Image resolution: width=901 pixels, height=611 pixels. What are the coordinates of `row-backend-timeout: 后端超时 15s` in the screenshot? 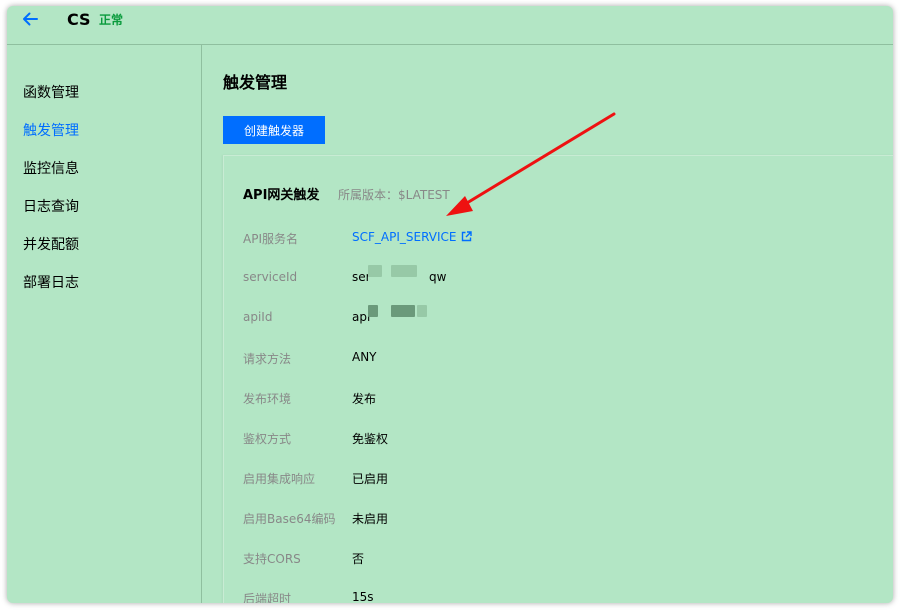 It's located at (563, 596).